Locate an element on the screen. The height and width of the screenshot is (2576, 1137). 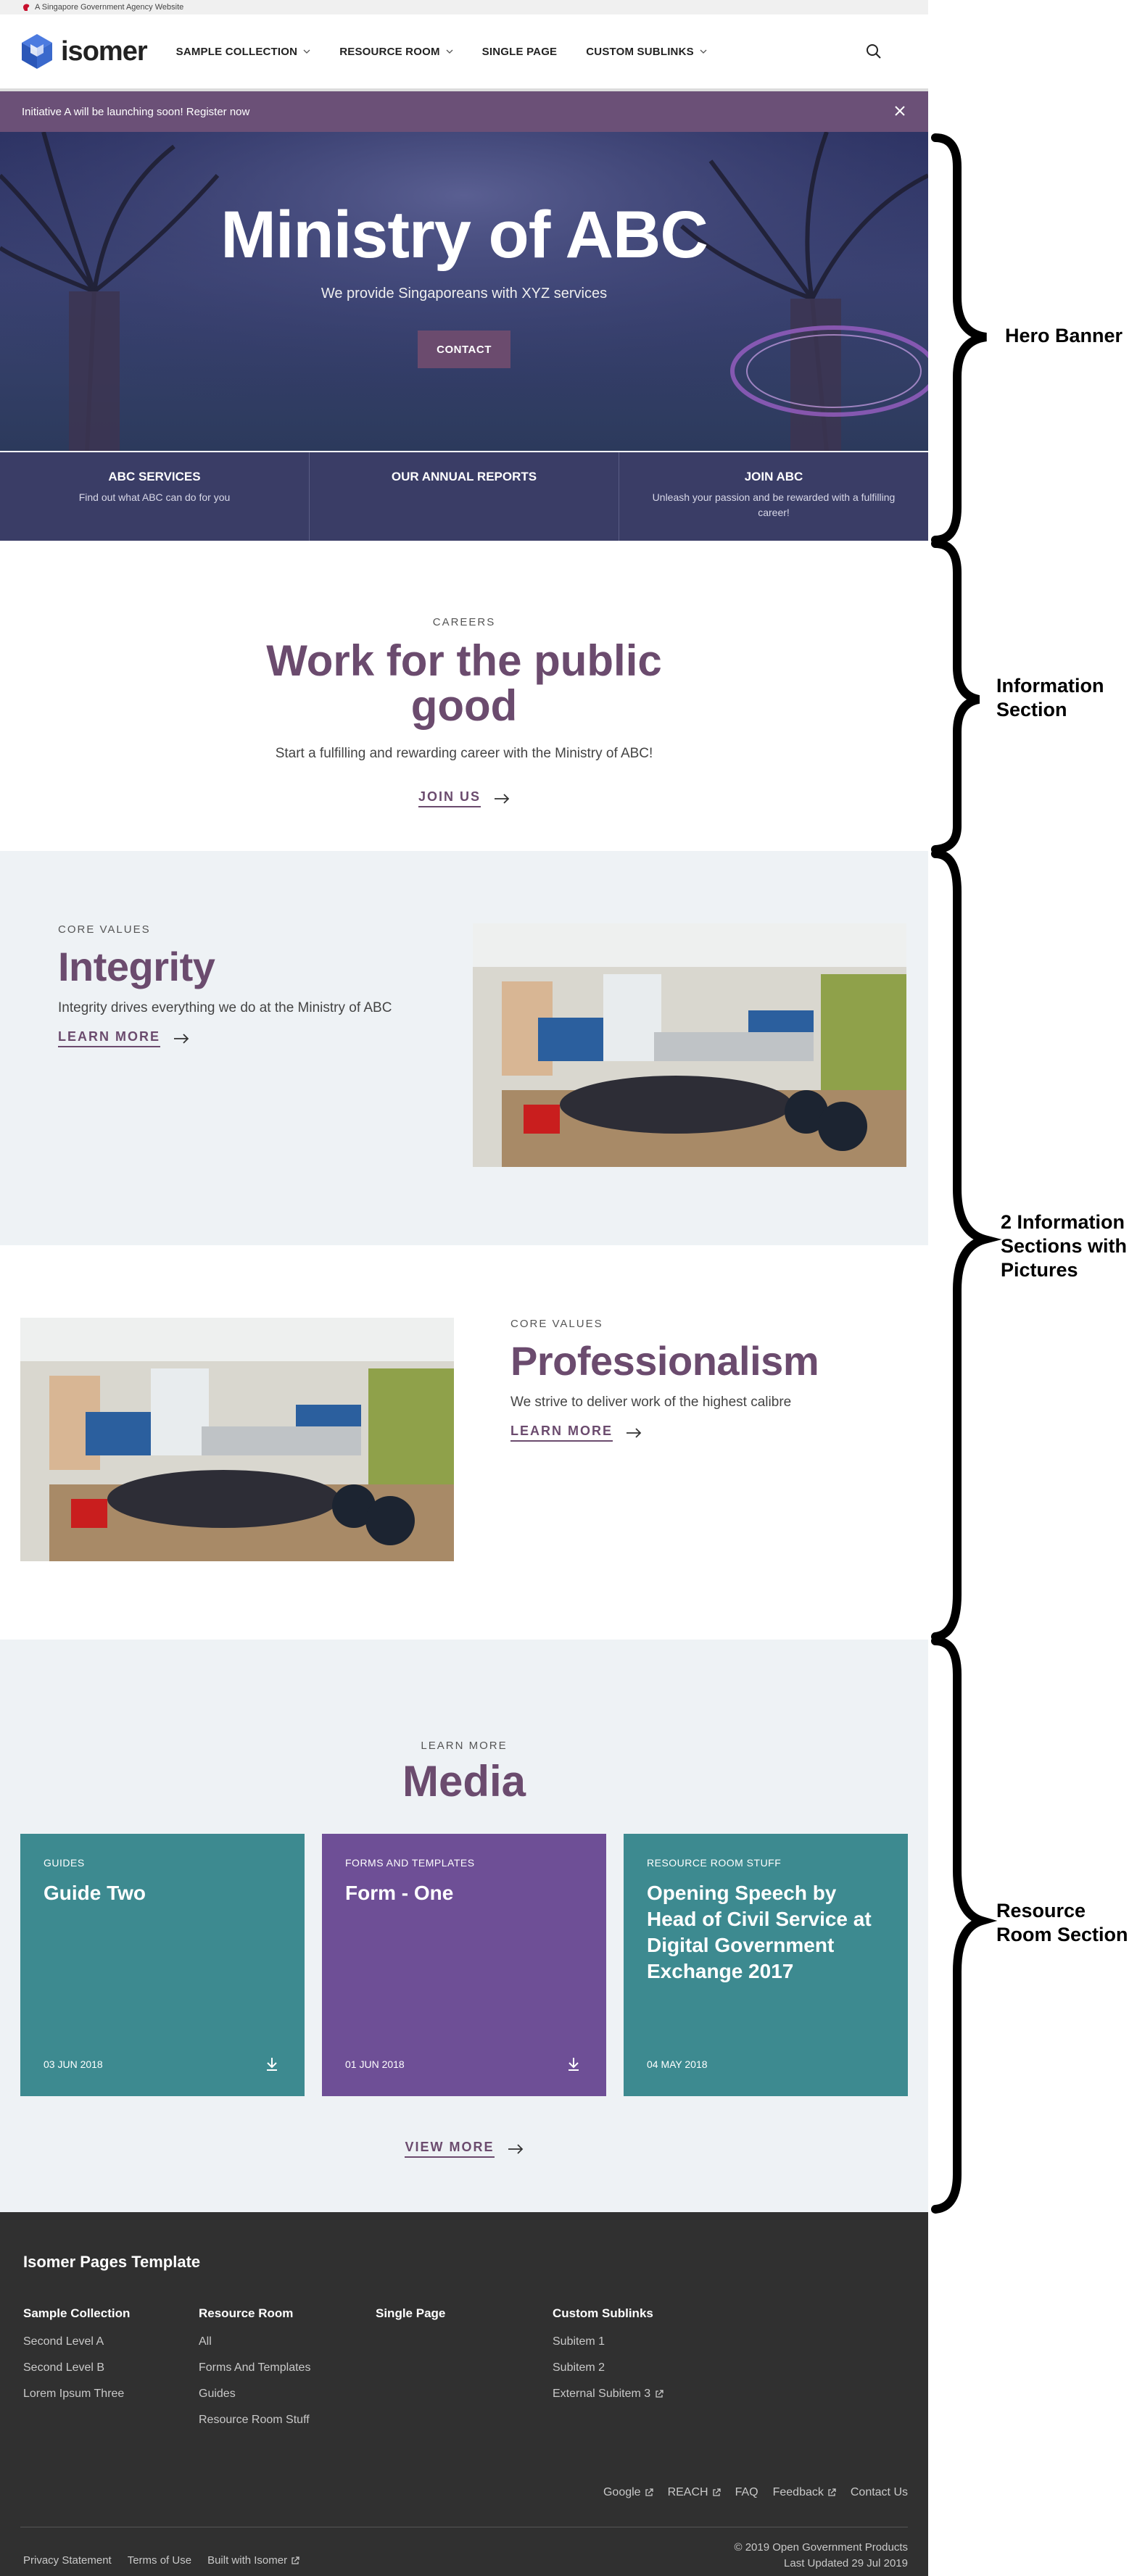
link-label: Forms And Templates is located at coordinates (255, 2367).